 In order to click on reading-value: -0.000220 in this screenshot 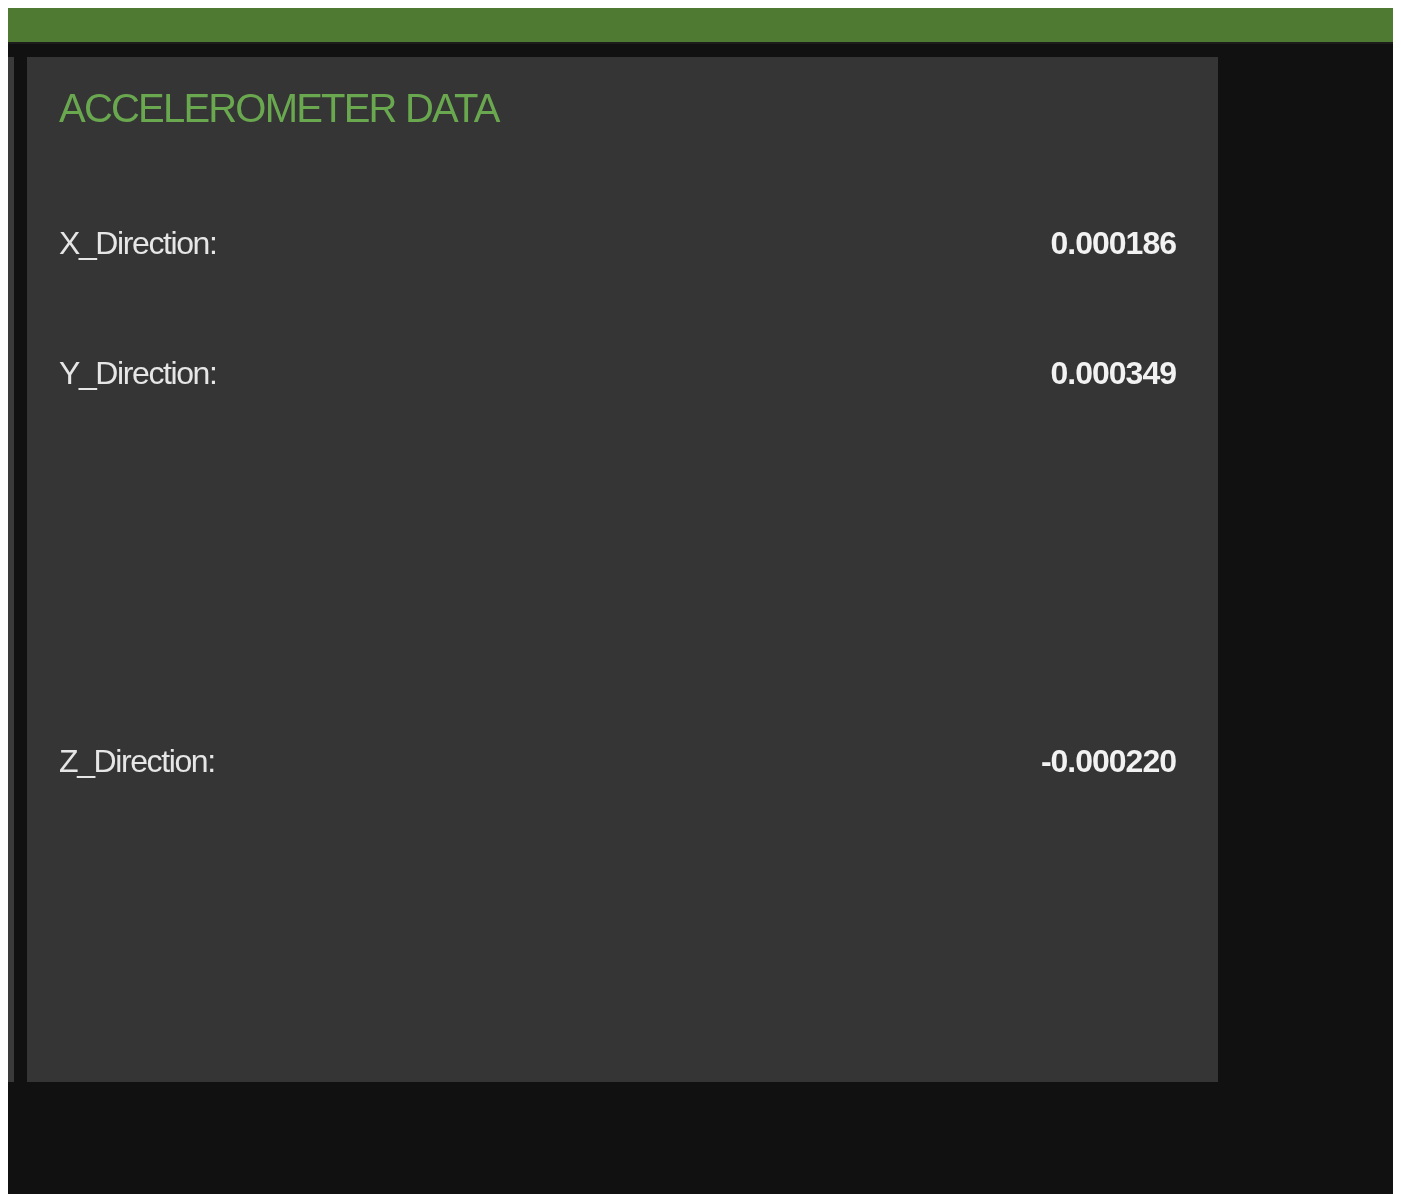, I will do `click(1108, 761)`.